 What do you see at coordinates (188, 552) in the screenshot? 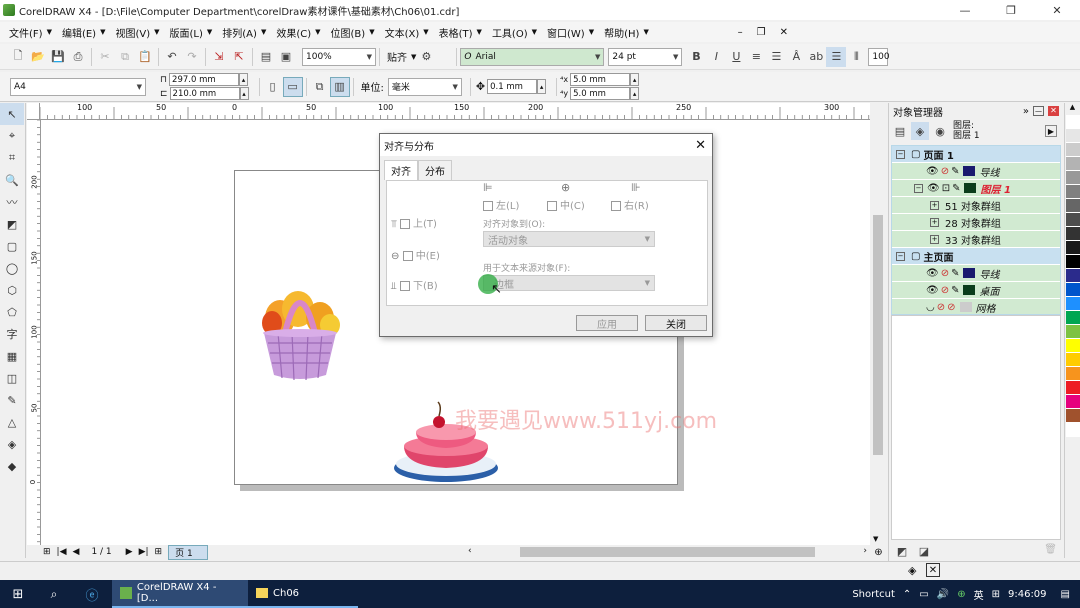
I see `page-tab: 页 1` at bounding box center [188, 552].